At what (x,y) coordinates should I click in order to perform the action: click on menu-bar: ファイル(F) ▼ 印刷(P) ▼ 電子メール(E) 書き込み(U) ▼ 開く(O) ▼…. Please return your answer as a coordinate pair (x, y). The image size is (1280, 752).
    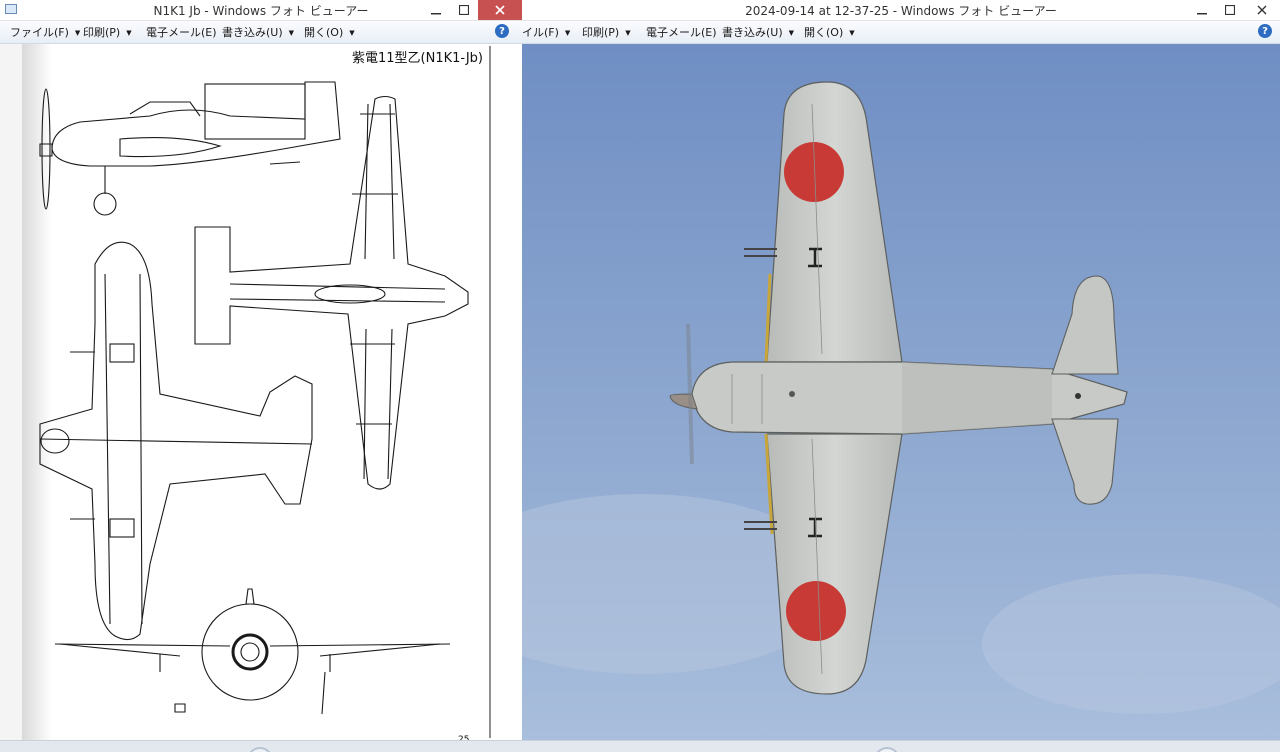
    Looking at the image, I should click on (261, 32).